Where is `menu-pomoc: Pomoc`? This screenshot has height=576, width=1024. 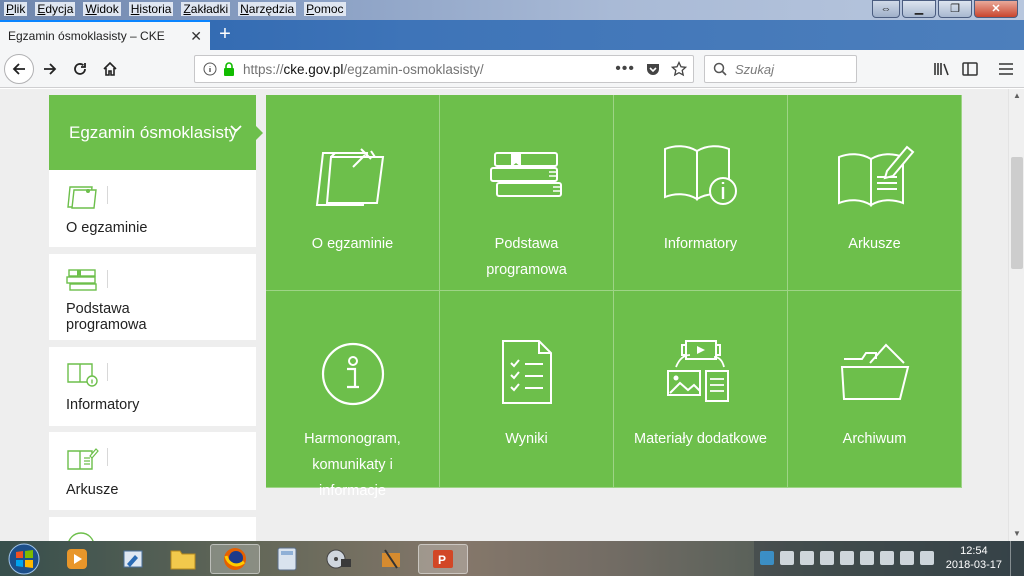 menu-pomoc: Pomoc is located at coordinates (325, 9).